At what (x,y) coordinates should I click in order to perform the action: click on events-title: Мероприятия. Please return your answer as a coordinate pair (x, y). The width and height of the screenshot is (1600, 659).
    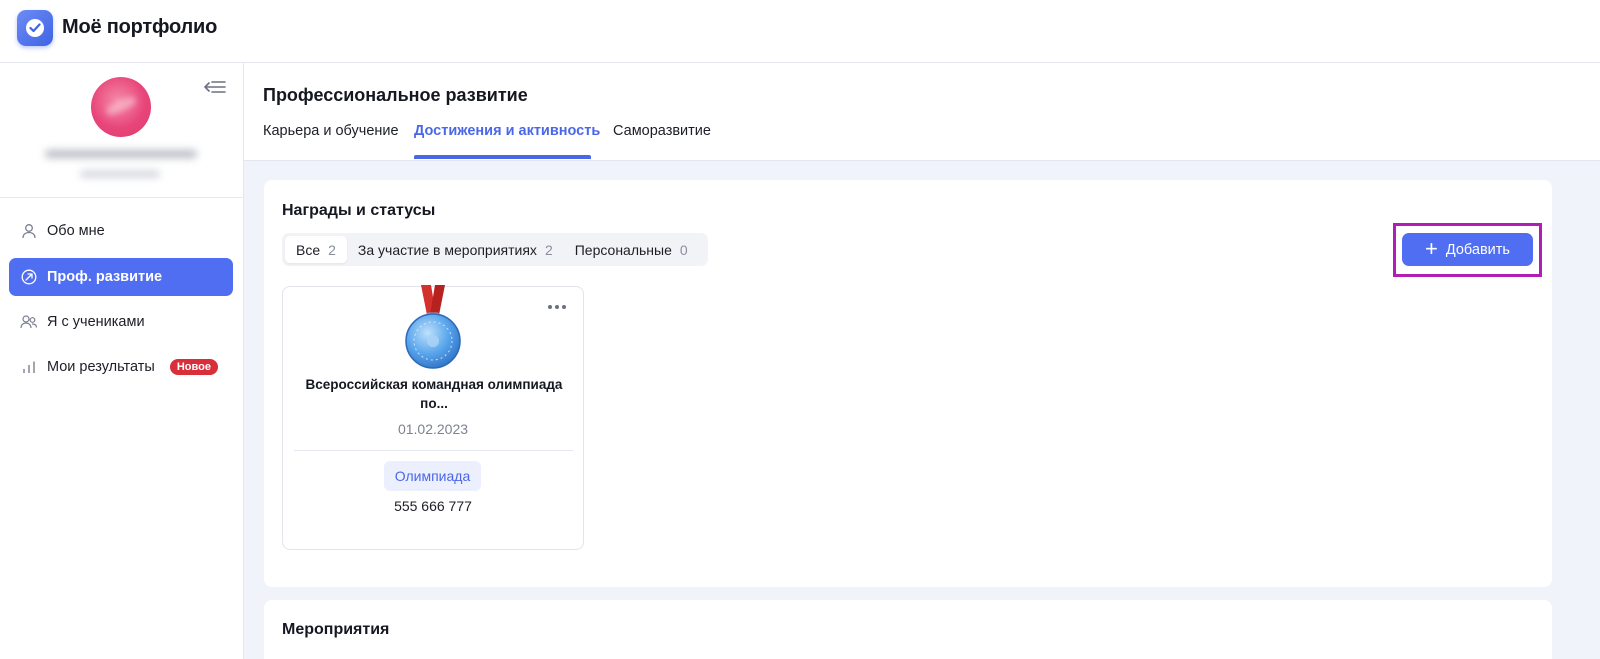
    Looking at the image, I should click on (336, 629).